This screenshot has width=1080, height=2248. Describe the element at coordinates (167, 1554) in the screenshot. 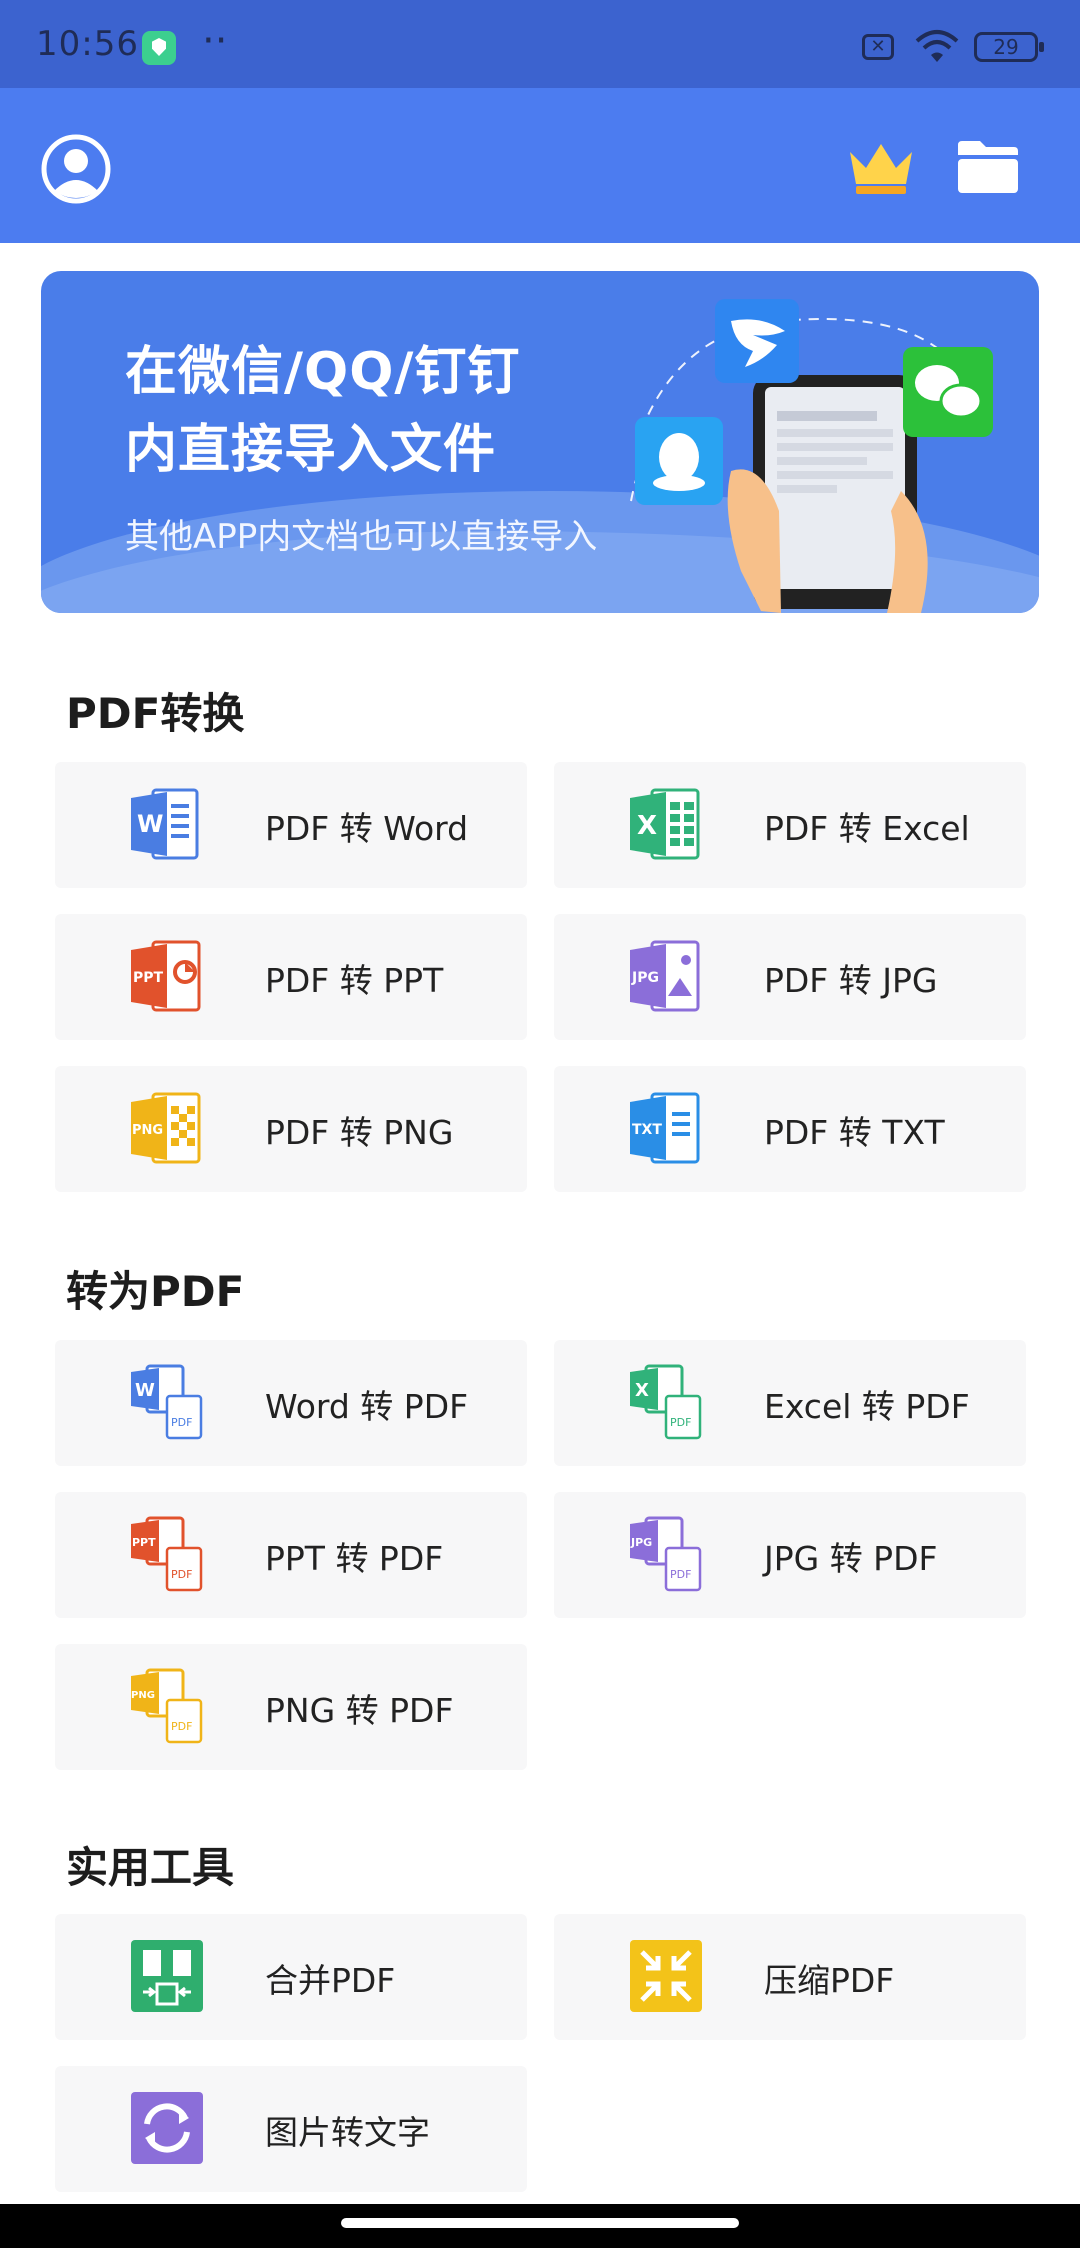

I see `ppt-to-pdf-icon: PPT PDF` at that location.